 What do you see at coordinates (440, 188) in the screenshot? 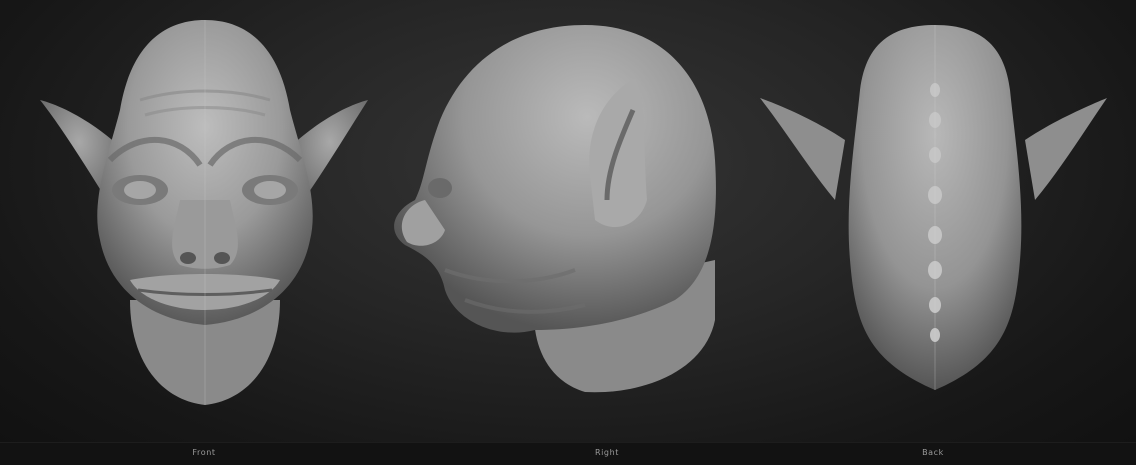
I see `eye` at bounding box center [440, 188].